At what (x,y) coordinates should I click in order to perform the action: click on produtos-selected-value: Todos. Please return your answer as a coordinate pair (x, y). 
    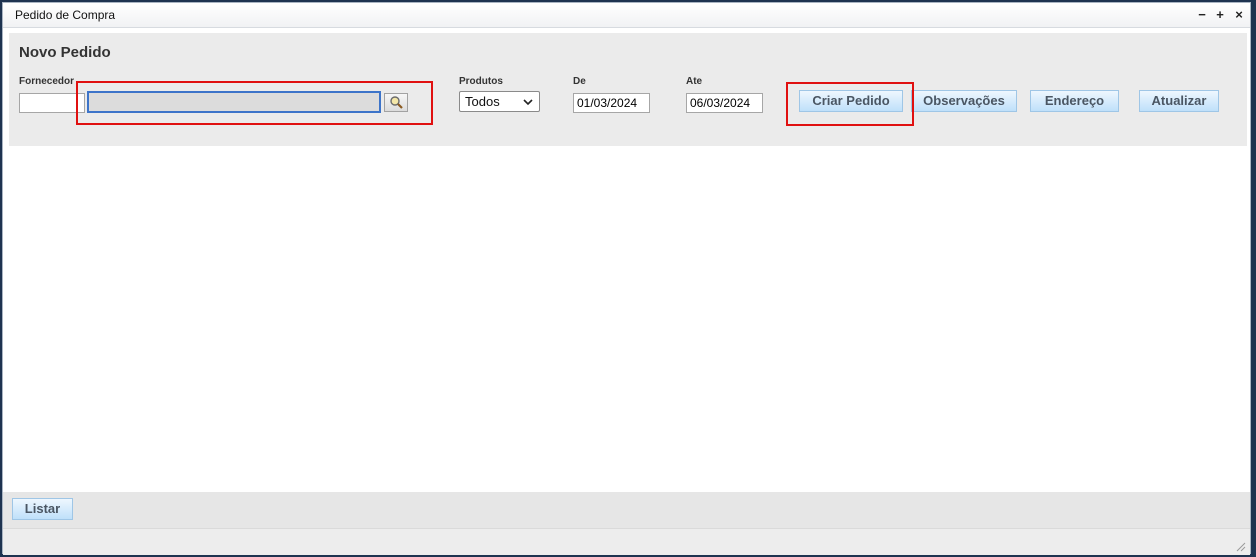
    Looking at the image, I should click on (482, 101).